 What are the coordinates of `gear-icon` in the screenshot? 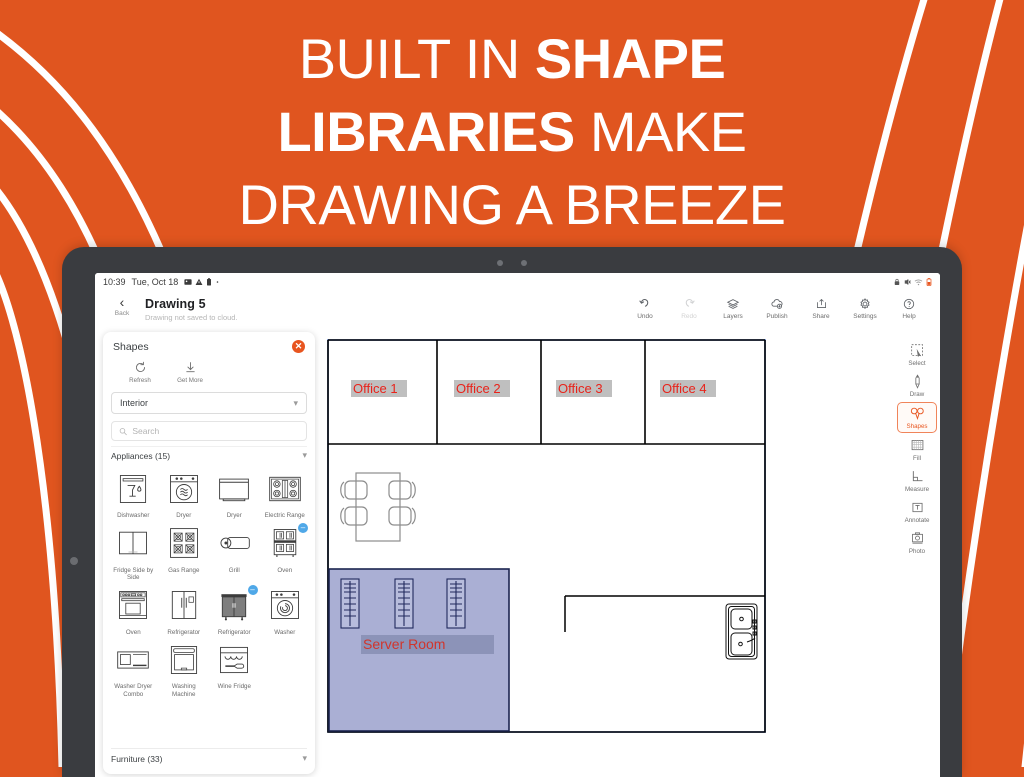 It's located at (865, 303).